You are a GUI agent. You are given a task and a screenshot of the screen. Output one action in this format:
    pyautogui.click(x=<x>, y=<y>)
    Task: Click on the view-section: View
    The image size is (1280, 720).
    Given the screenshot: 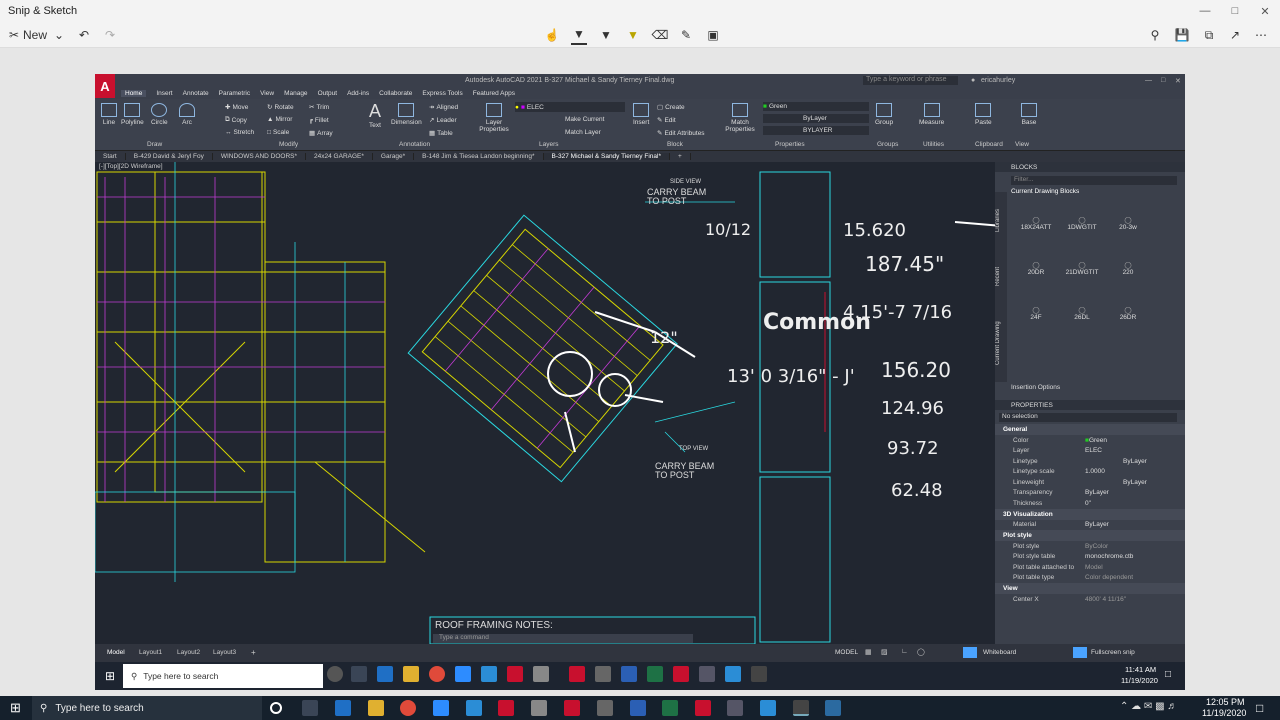 What is the action you would take?
    pyautogui.click(x=1090, y=588)
    